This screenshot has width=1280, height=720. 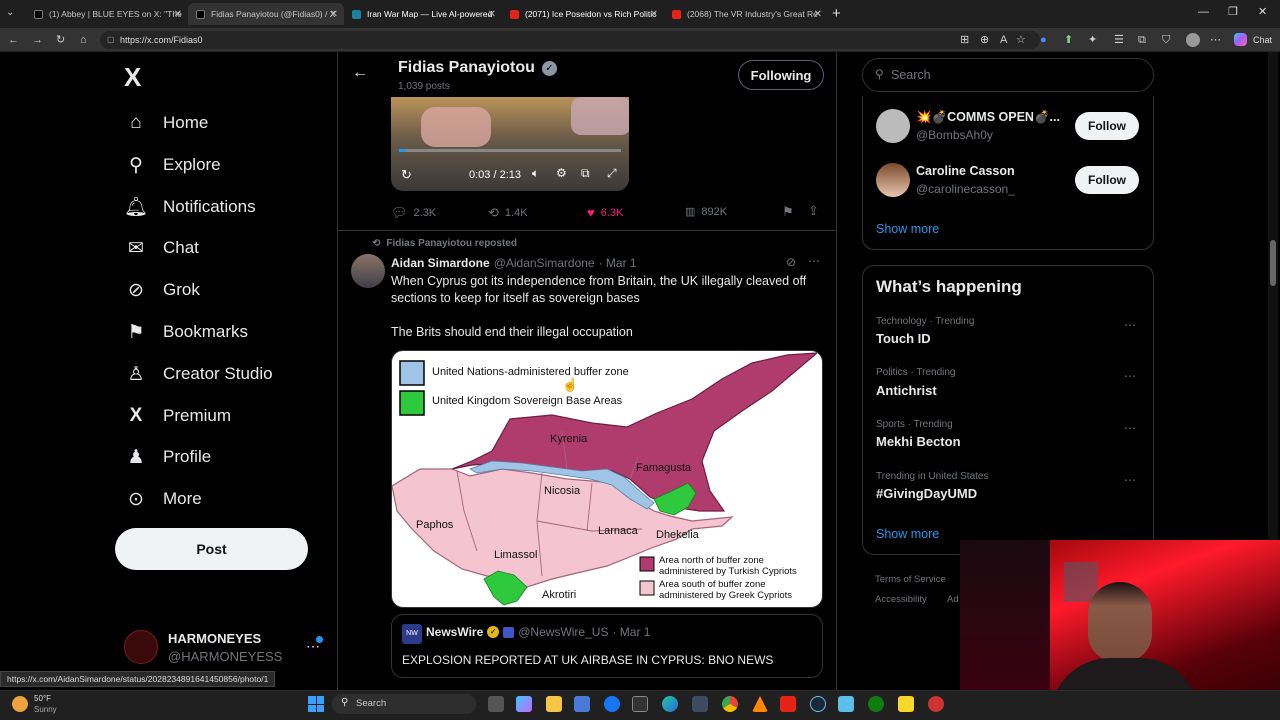 What do you see at coordinates (510, 150) in the screenshot?
I see `video-progress-track` at bounding box center [510, 150].